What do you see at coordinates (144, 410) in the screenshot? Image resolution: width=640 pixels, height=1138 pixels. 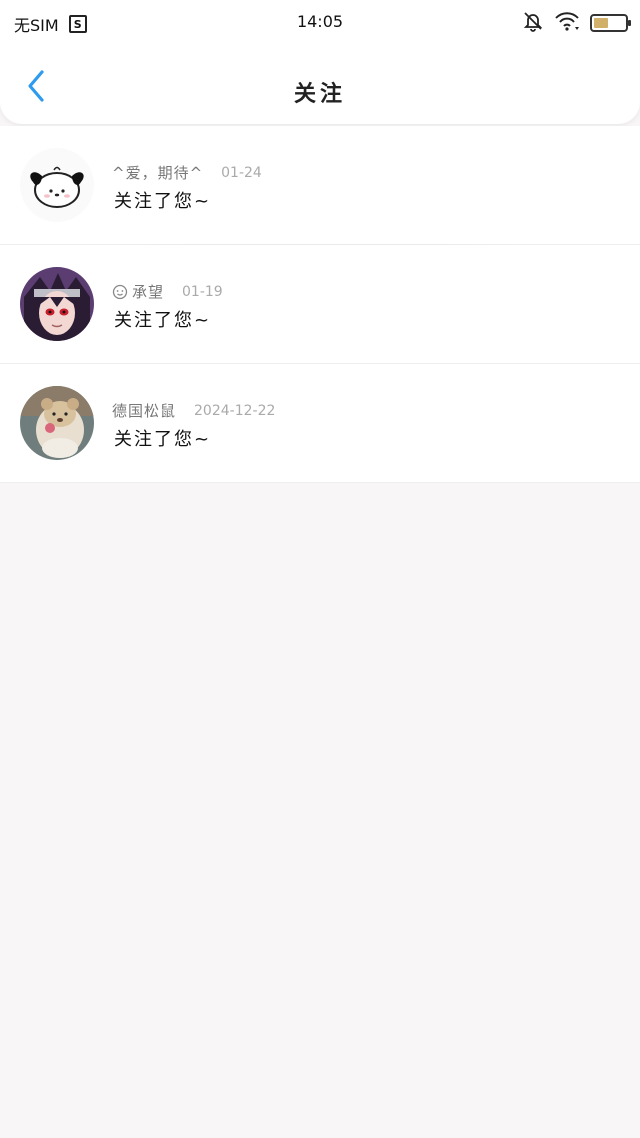 I see `user-name: 德国松鼠` at bounding box center [144, 410].